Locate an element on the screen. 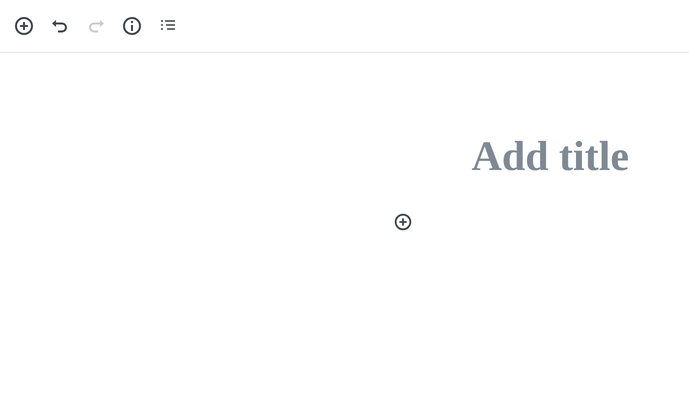 This screenshot has width=689, height=419. info-icon is located at coordinates (132, 26).